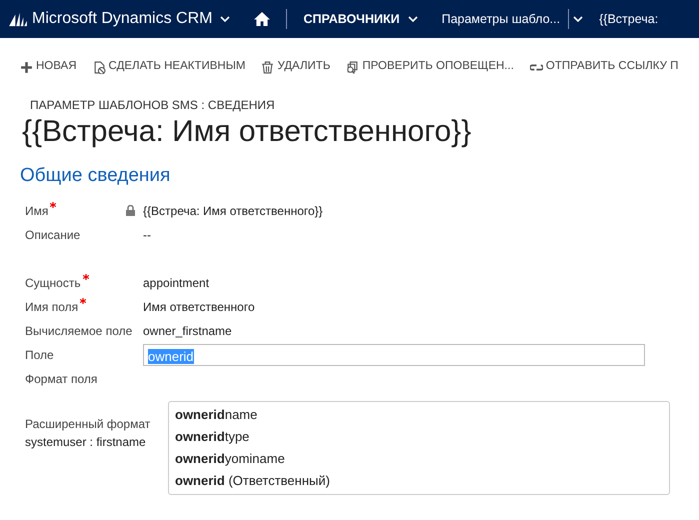 This screenshot has height=520, width=699. I want to click on record-title: {{Встреча: Имя ответственного}}, so click(246, 132).